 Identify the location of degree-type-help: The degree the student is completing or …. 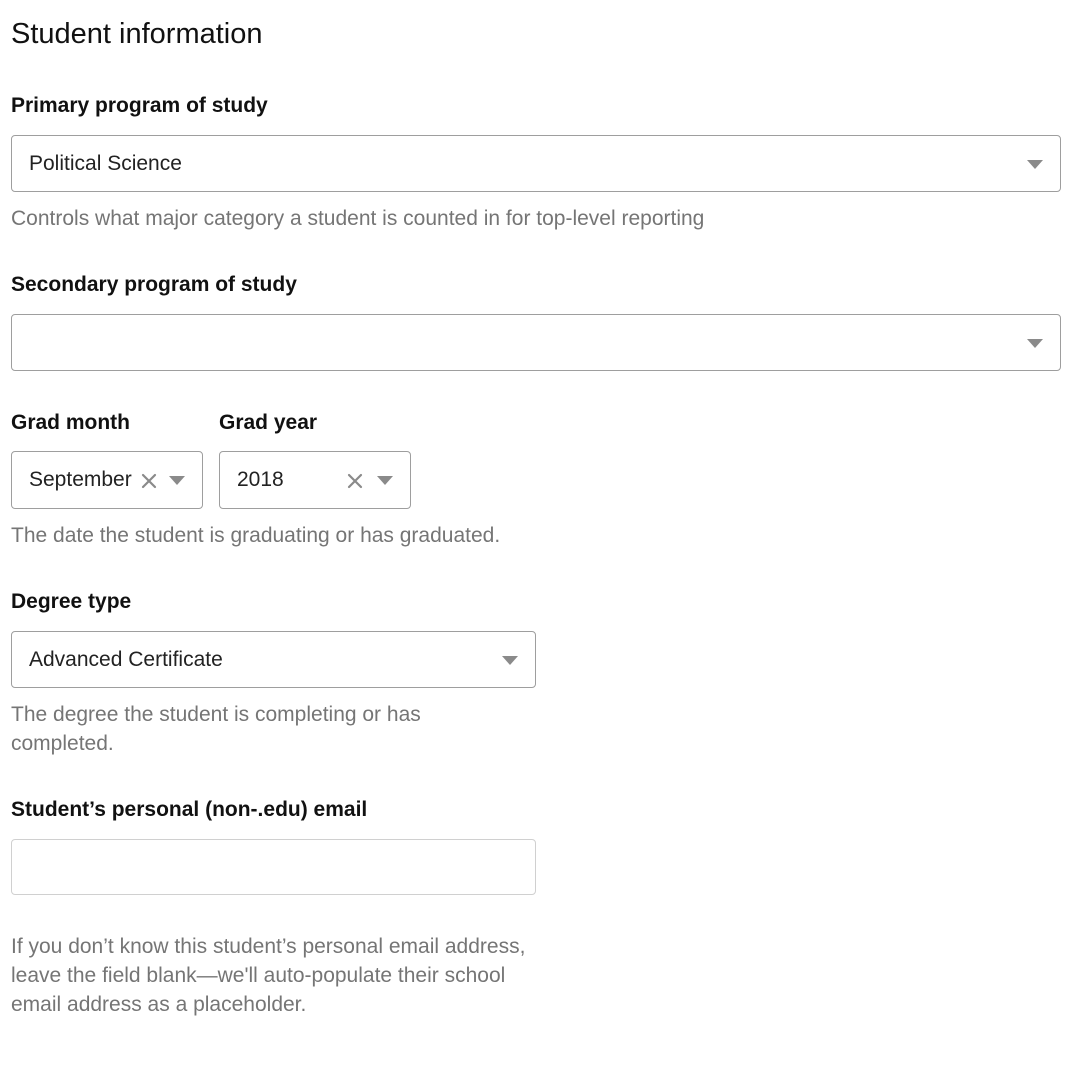
(216, 729).